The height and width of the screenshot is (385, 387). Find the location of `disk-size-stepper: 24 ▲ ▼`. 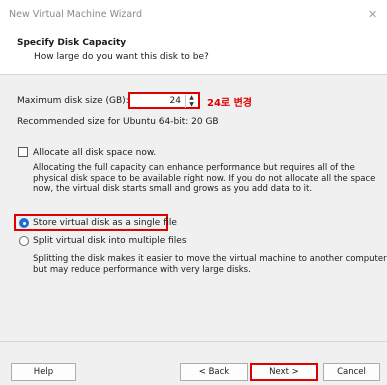

disk-size-stepper: 24 ▲ ▼ is located at coordinates (164, 100).